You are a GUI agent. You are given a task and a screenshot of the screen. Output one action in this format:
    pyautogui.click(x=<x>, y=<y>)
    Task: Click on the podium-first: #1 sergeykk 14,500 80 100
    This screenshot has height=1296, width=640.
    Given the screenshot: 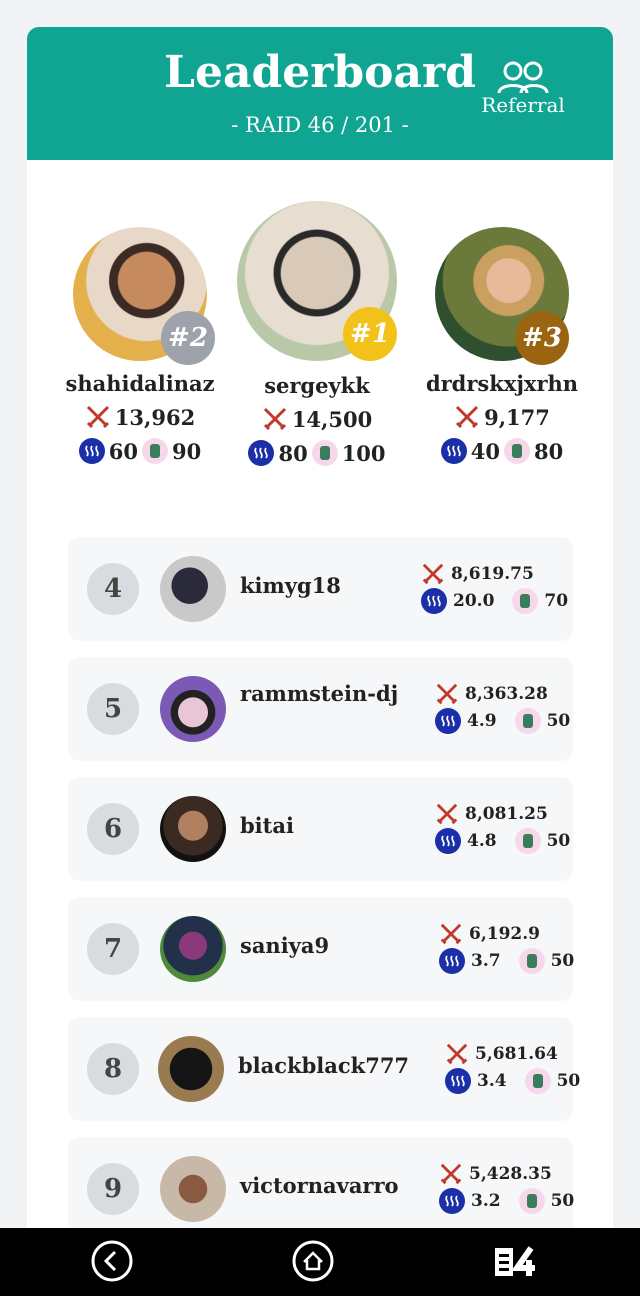 What is the action you would take?
    pyautogui.click(x=317, y=333)
    